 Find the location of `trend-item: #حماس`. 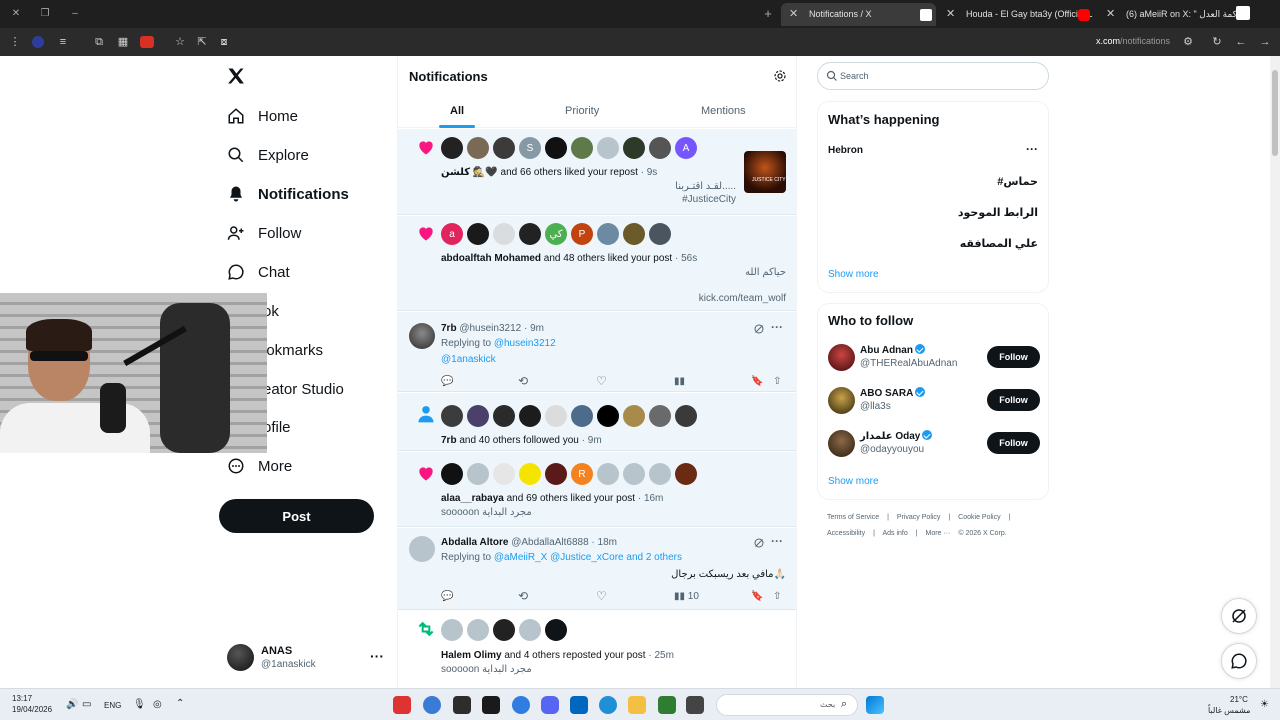

trend-item: #حماس is located at coordinates (1017, 181).